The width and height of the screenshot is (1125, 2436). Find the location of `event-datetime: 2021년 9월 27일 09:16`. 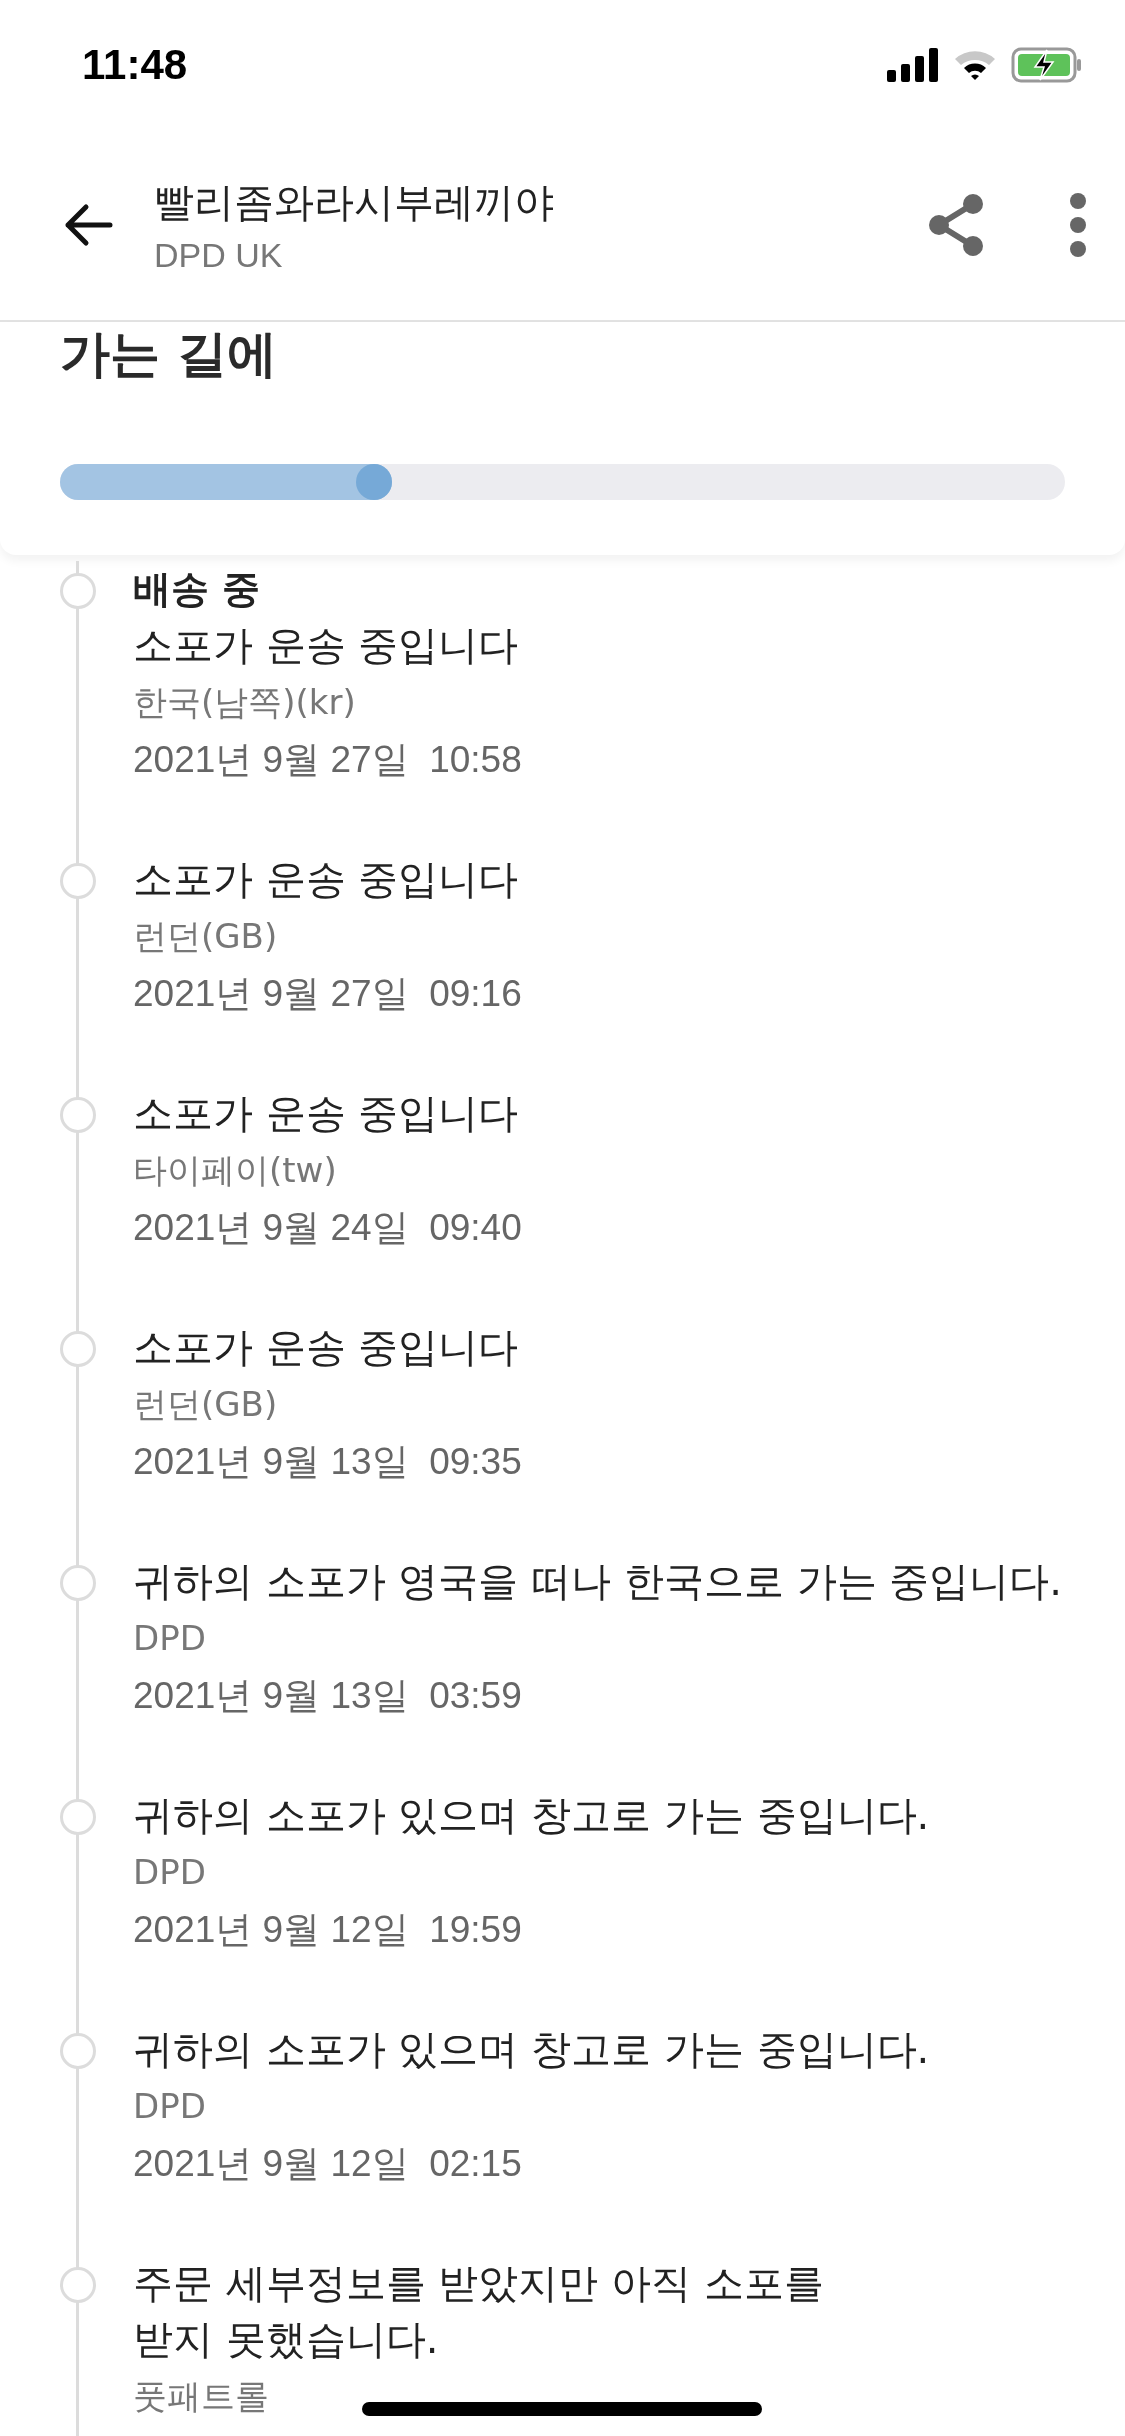

event-datetime: 2021년 9월 27일 09:16 is located at coordinates (327, 994).